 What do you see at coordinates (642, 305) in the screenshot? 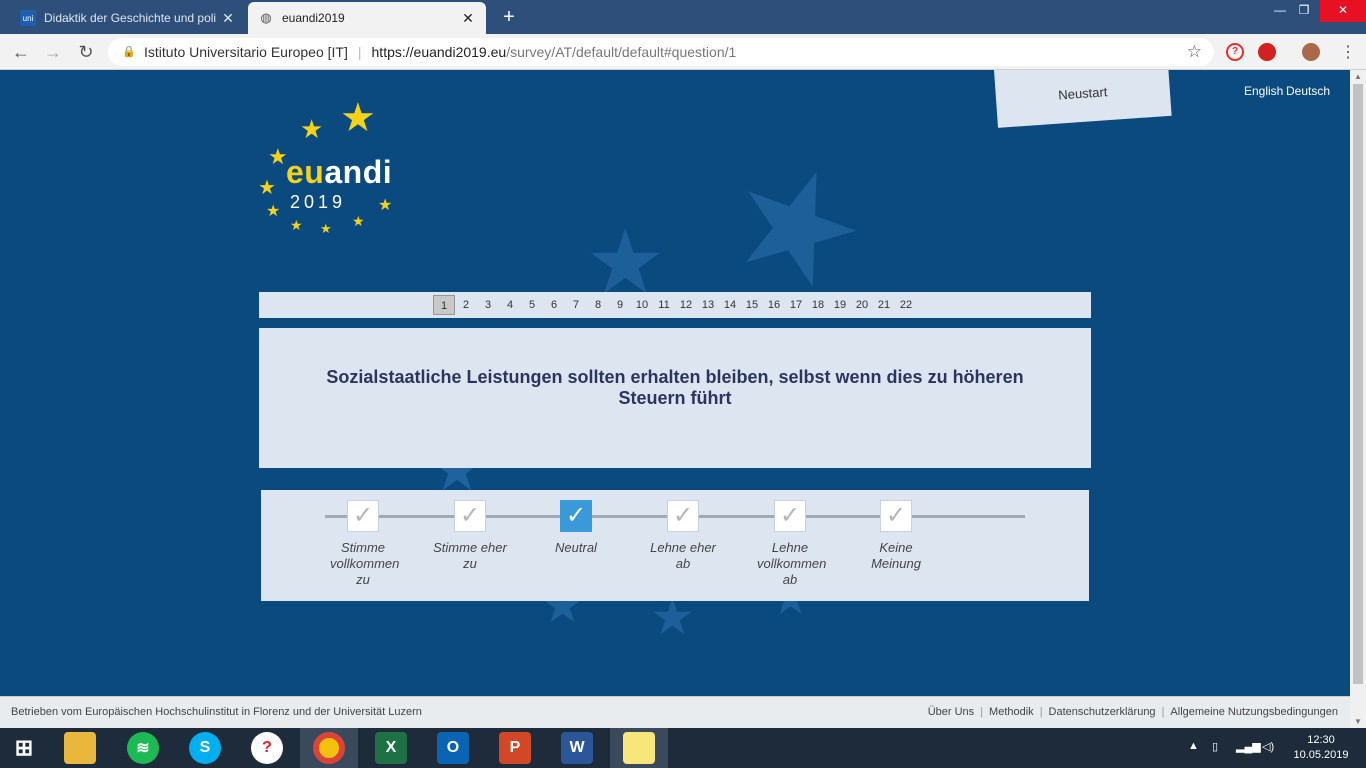
I see `question-nav-item-10: 10` at bounding box center [642, 305].